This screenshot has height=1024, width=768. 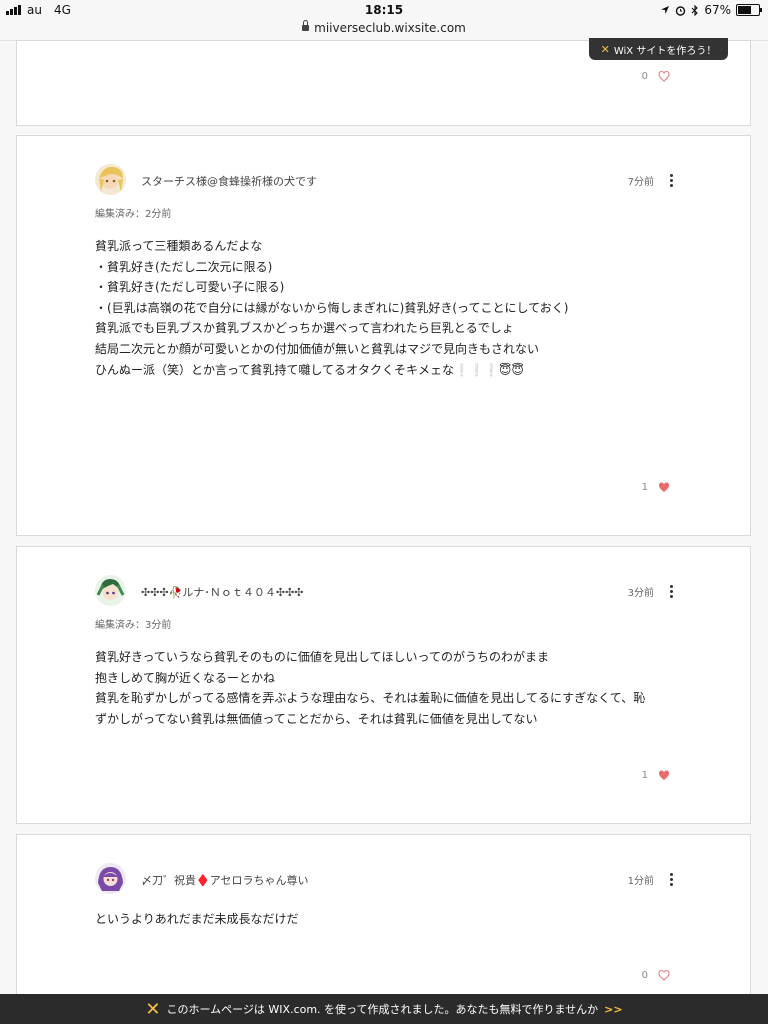 What do you see at coordinates (316, 718) in the screenshot?
I see `comment-line: ずかしがってない貧乳は無価値ってことだから、それは貧乳に価値を見出してない` at bounding box center [316, 718].